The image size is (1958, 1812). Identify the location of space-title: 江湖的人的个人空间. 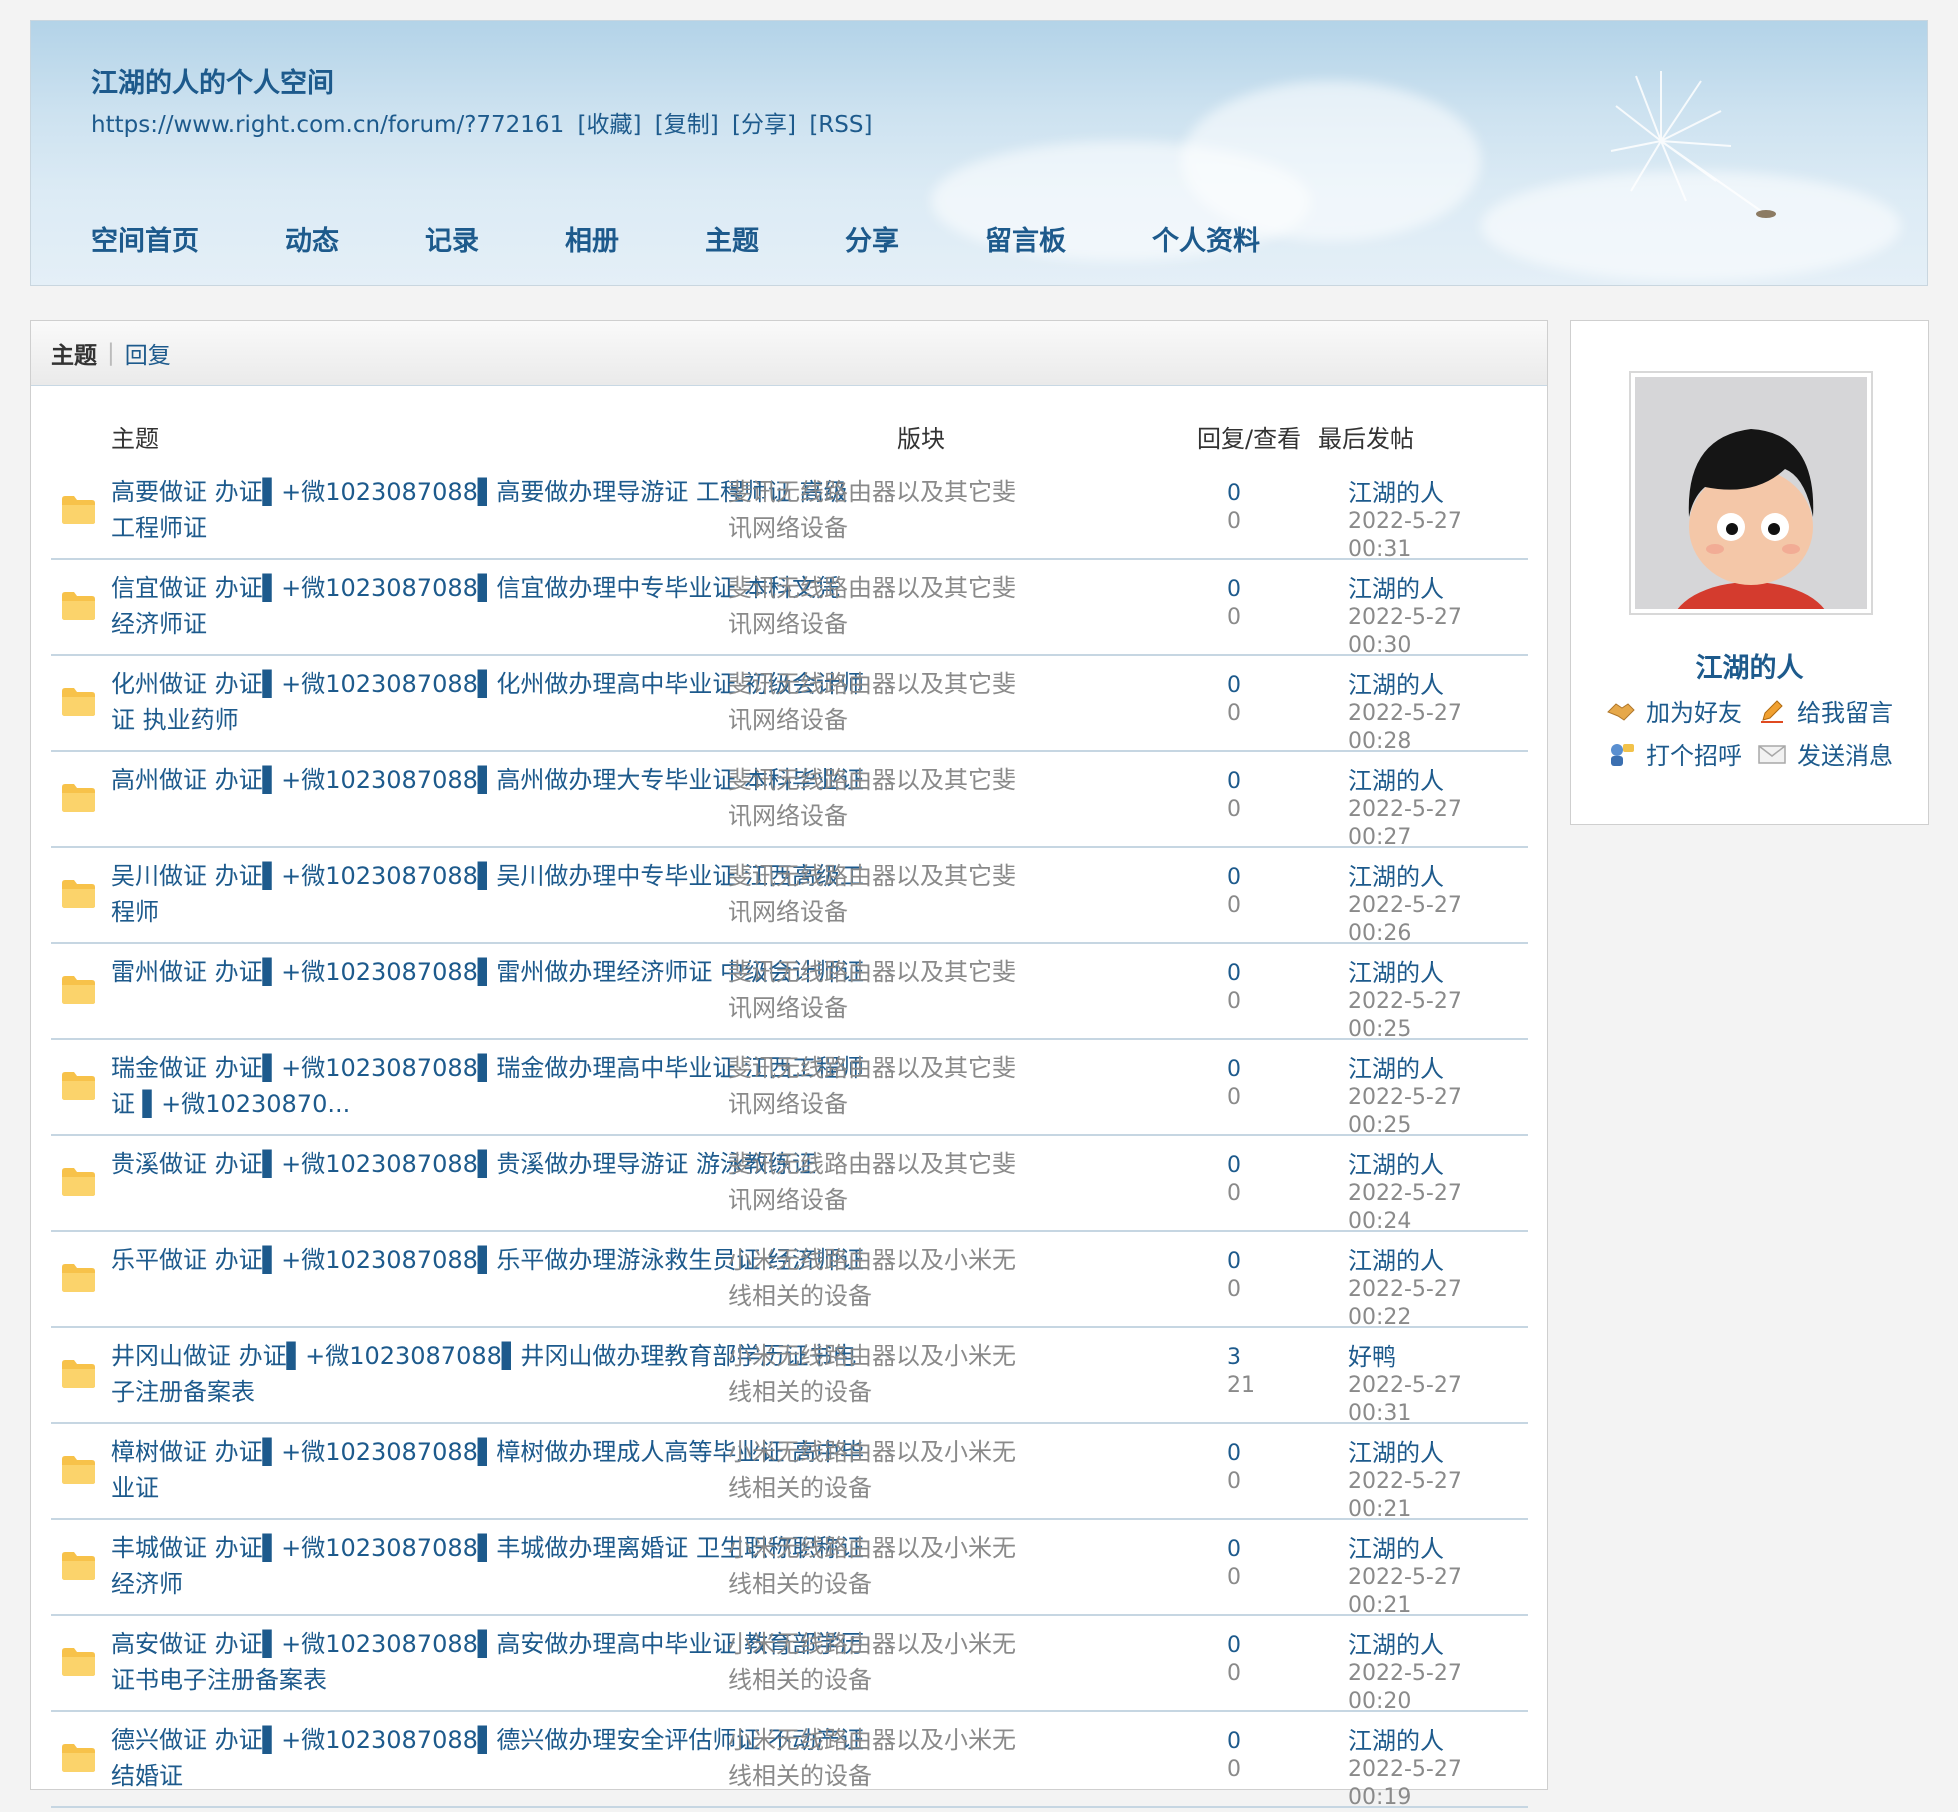
(212, 80).